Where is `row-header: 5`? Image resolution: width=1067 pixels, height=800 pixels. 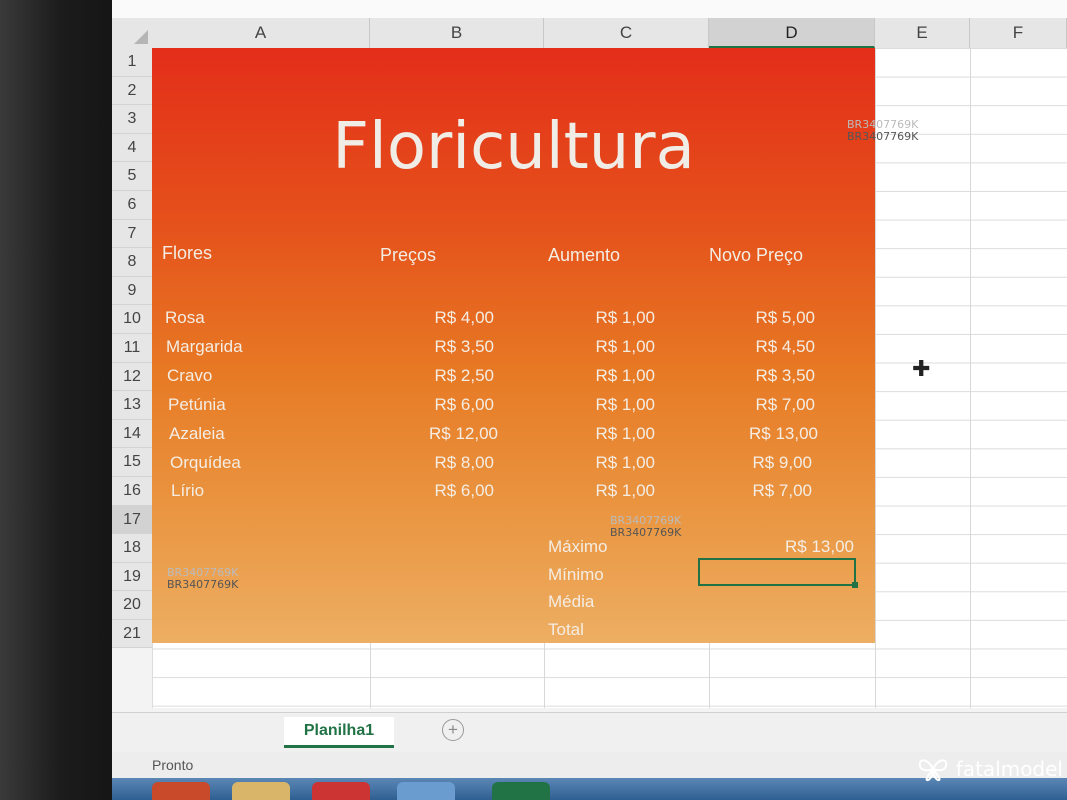
row-header: 5 is located at coordinates (132, 176).